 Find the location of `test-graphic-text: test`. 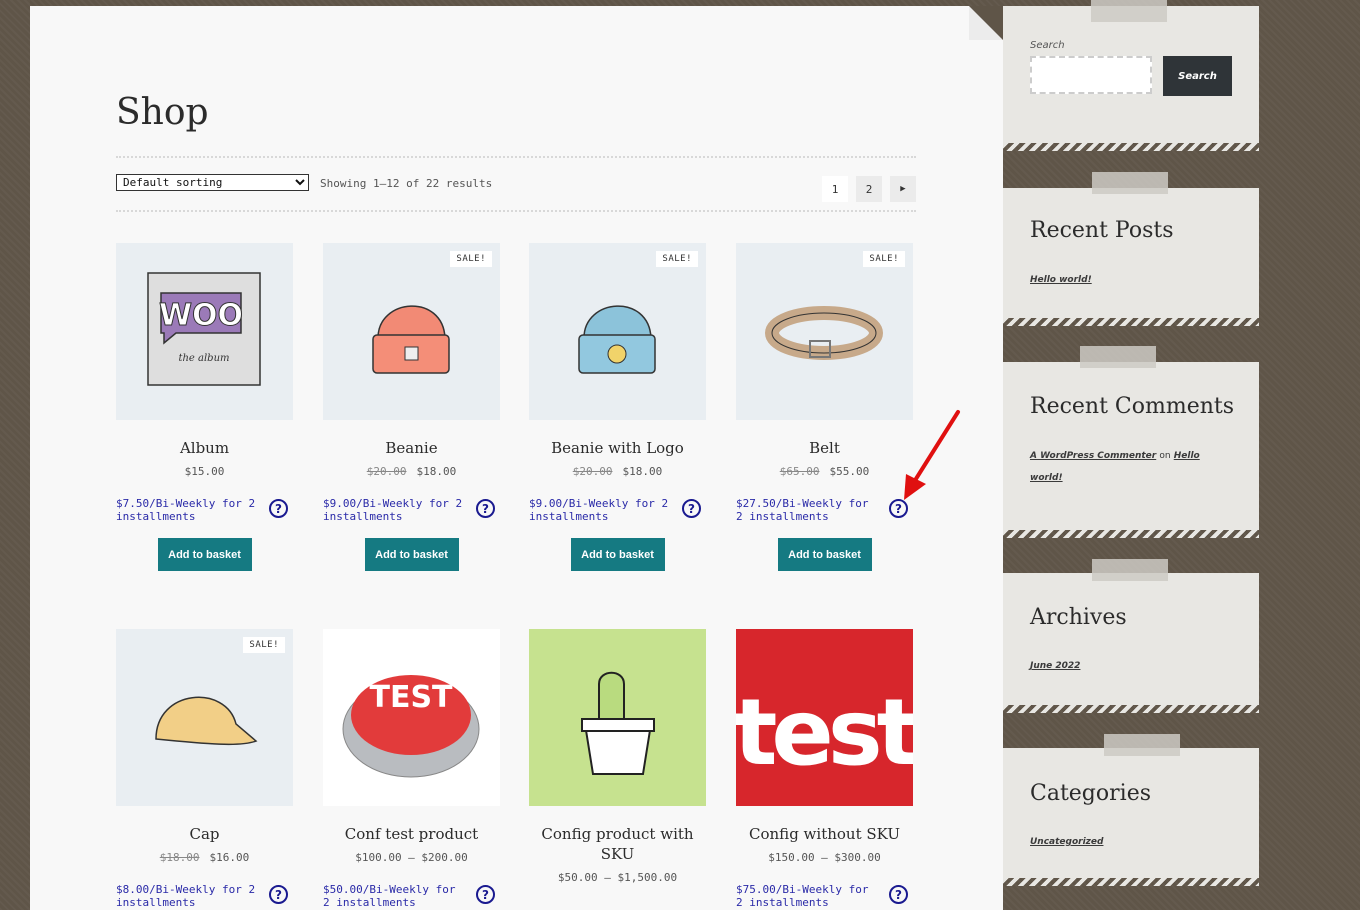

test-graphic-text: test is located at coordinates (824, 732).